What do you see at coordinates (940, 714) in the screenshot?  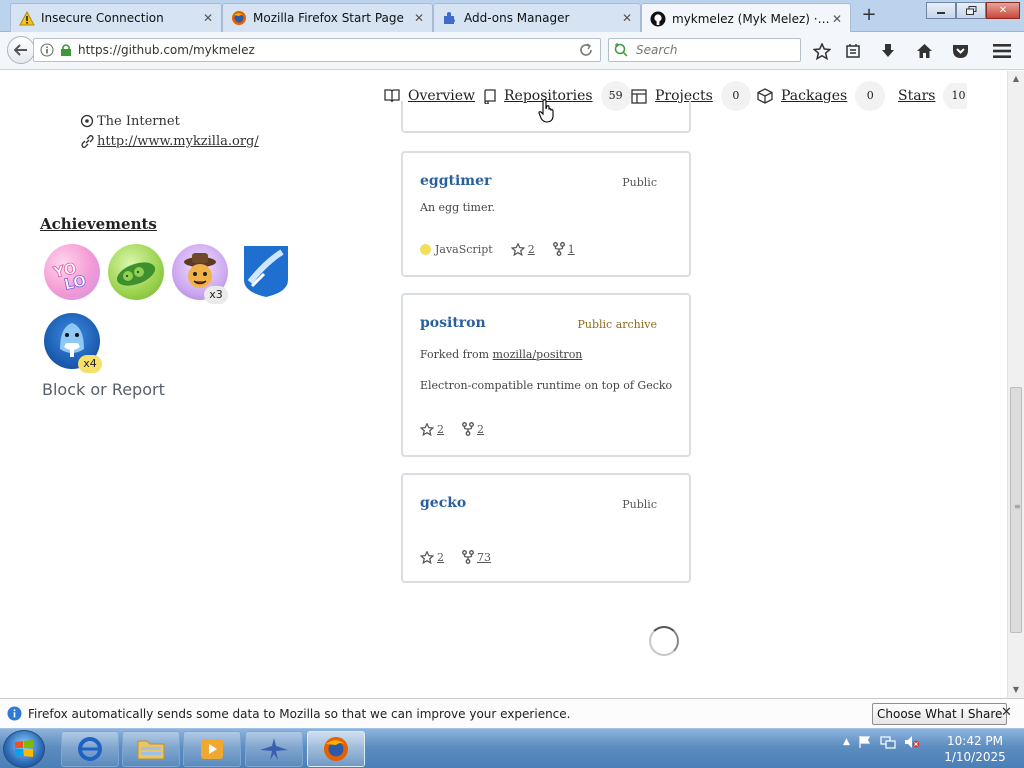 I see `choose-what-i-share-button: Choose What I Share` at bounding box center [940, 714].